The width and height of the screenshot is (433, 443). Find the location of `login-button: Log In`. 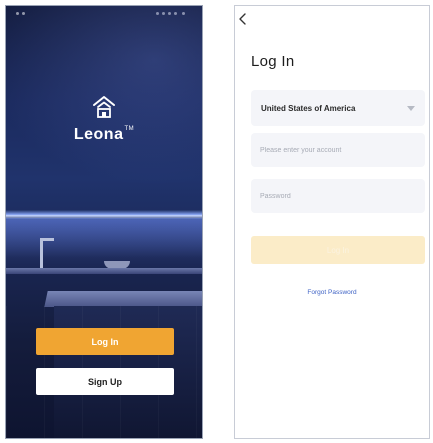

login-button: Log In is located at coordinates (105, 341).